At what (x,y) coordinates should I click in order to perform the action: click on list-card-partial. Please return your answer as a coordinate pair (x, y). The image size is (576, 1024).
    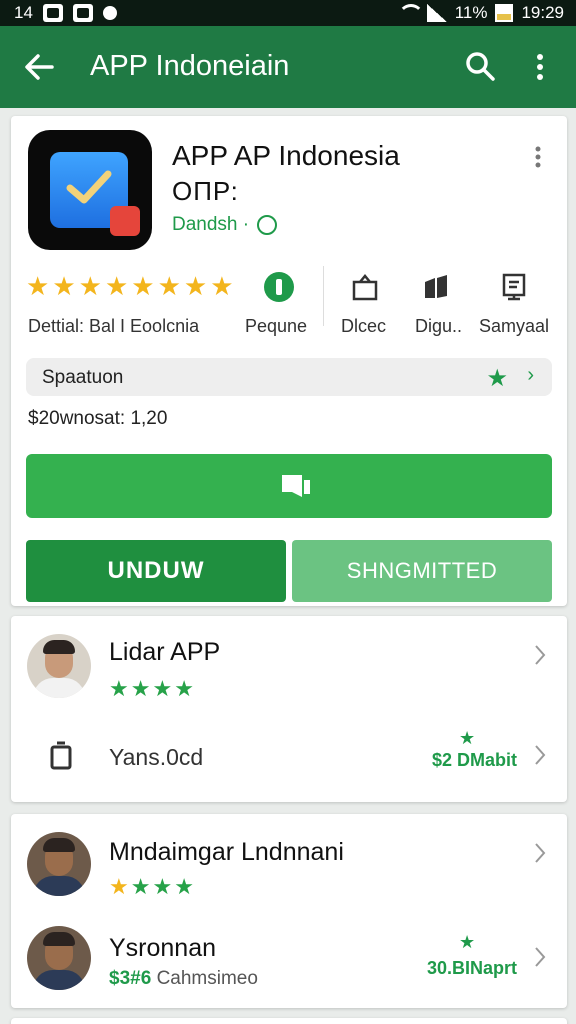
    Looking at the image, I should click on (289, 1021).